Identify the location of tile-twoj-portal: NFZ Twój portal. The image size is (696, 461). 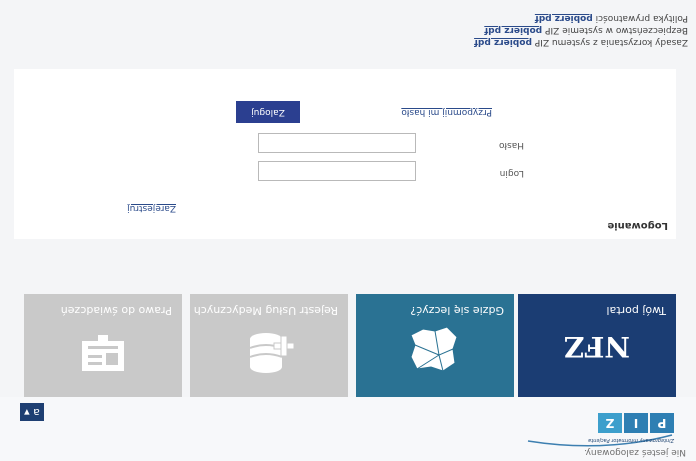
(597, 345).